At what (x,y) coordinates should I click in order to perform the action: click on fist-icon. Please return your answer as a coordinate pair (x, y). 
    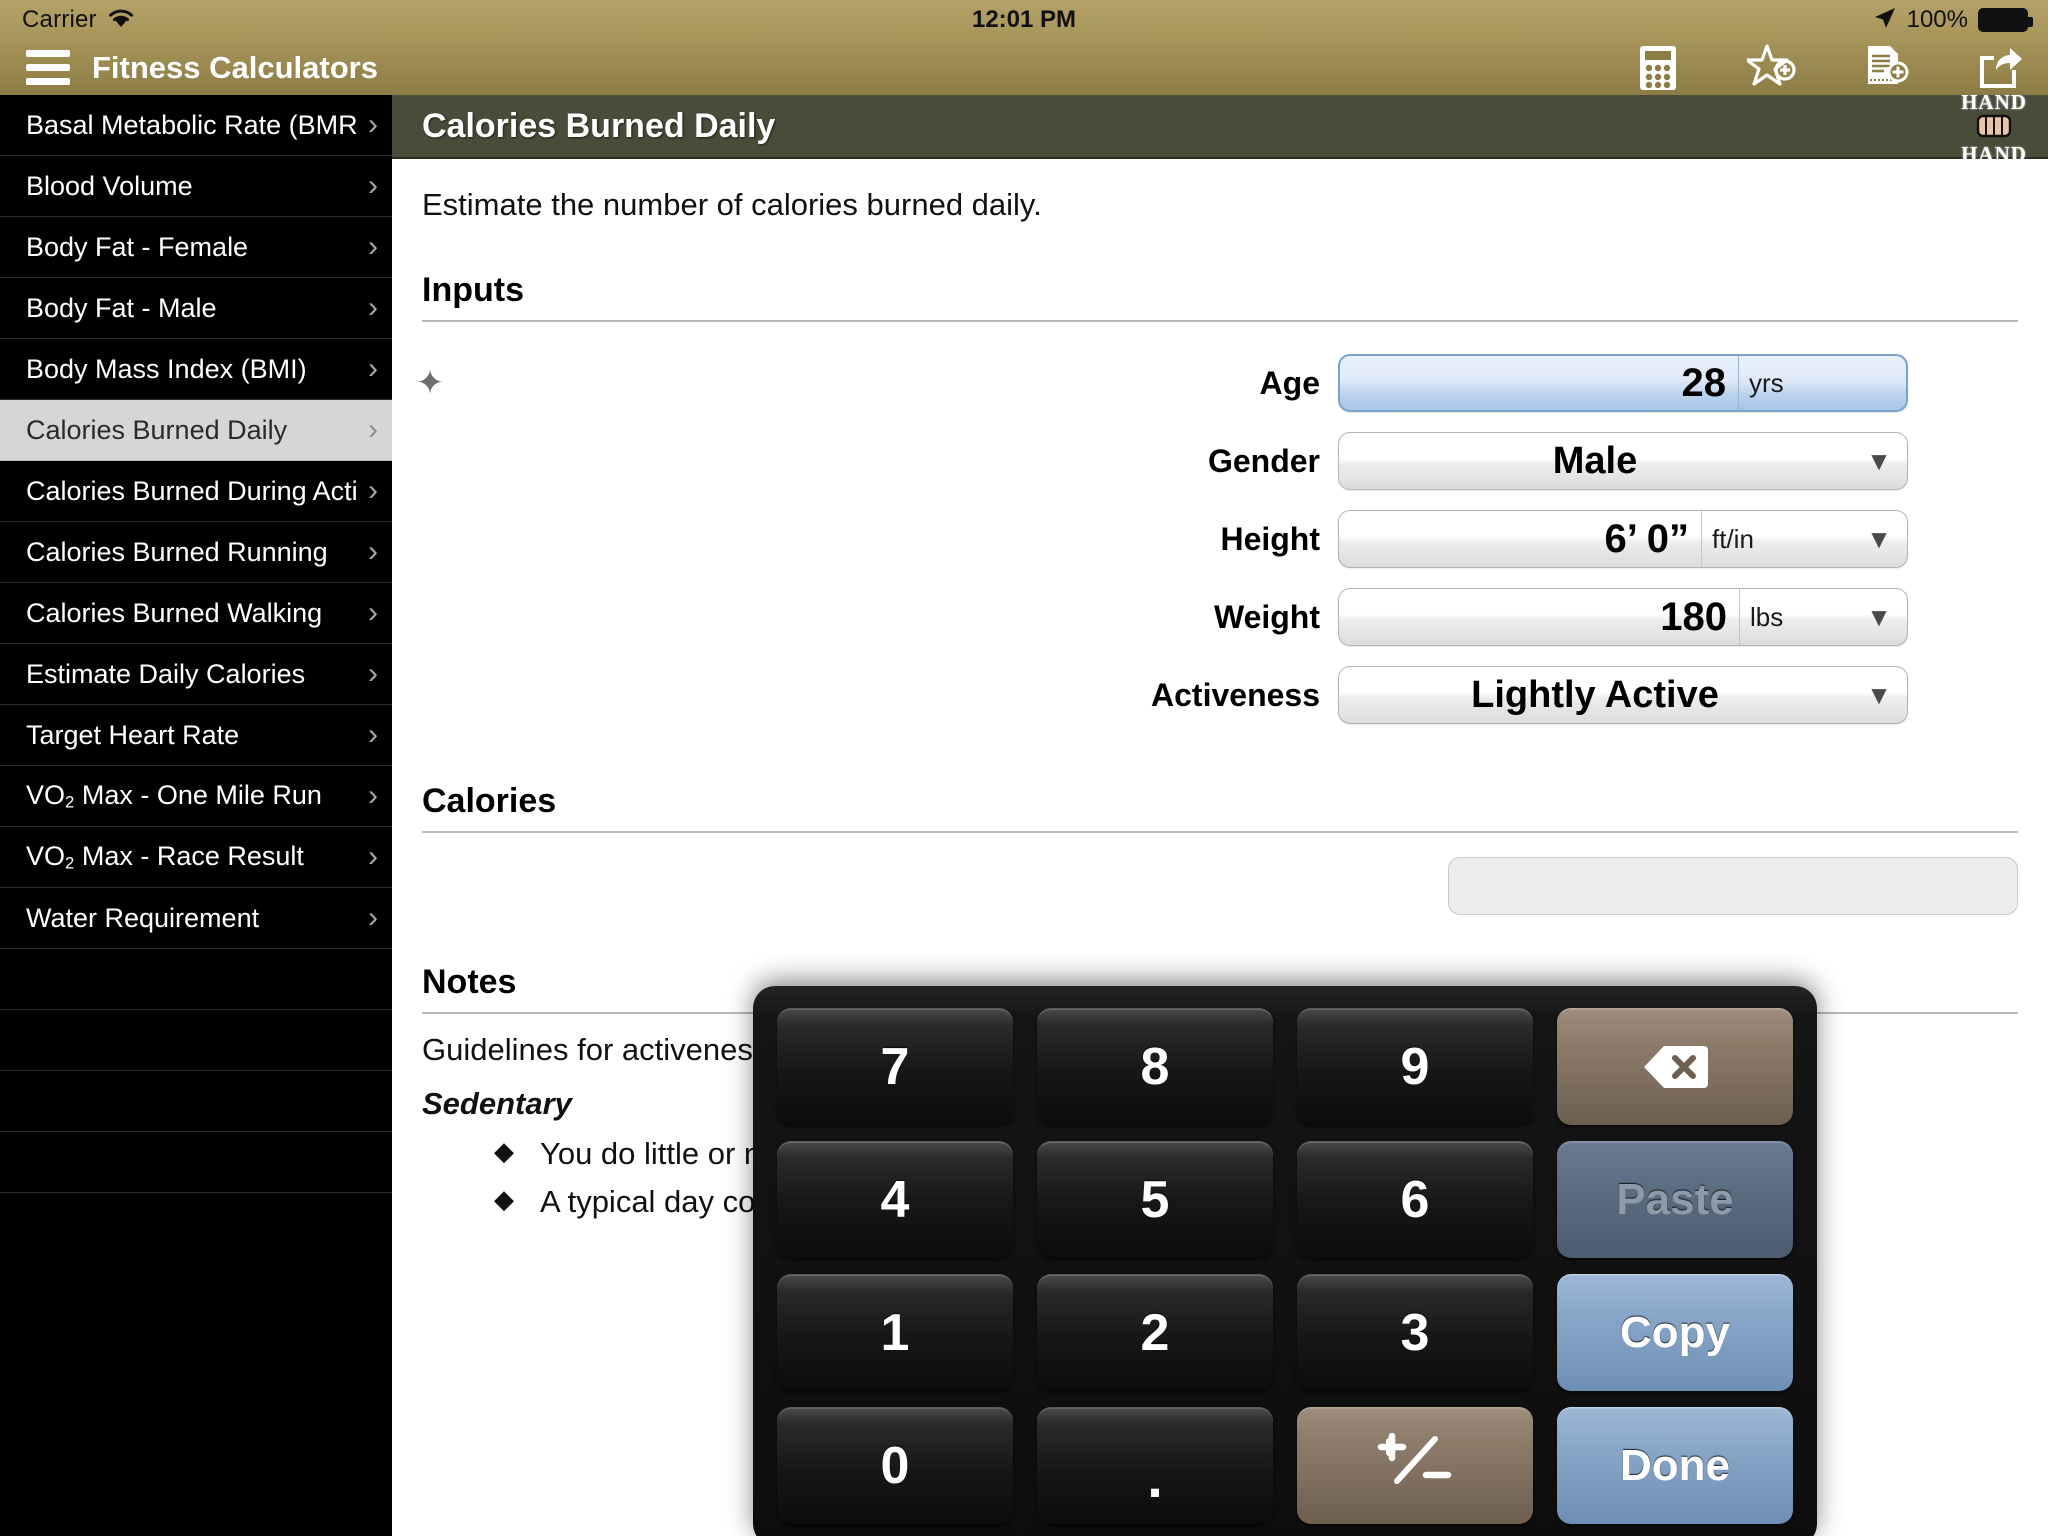
    Looking at the image, I should click on (1994, 128).